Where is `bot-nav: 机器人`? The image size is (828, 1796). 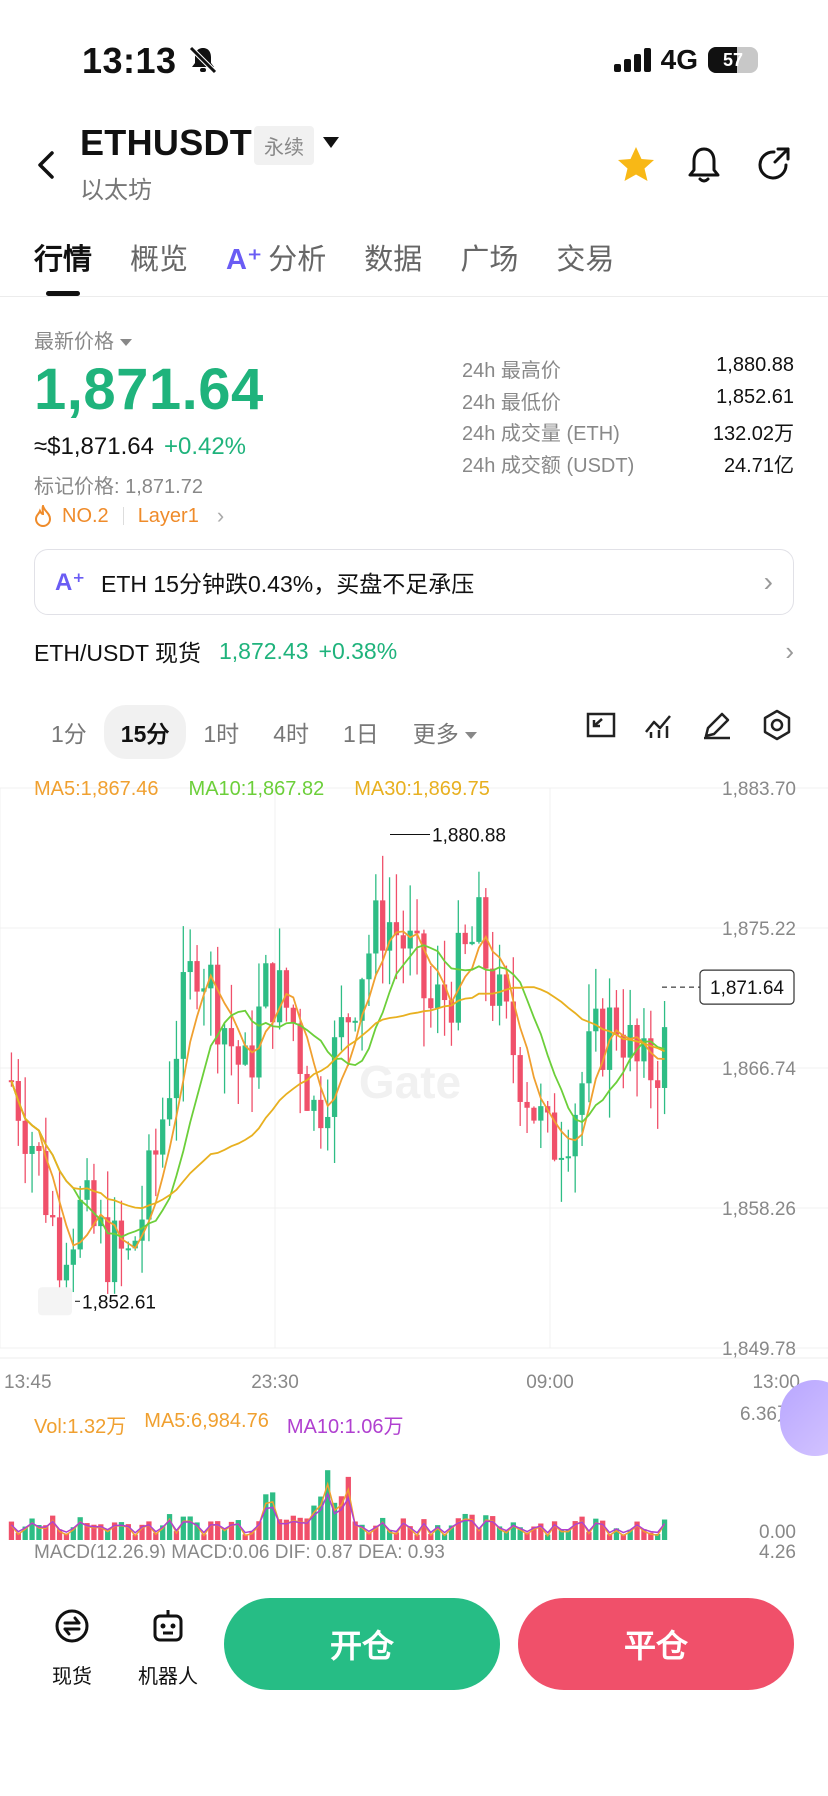 bot-nav: 机器人 is located at coordinates (168, 1647).